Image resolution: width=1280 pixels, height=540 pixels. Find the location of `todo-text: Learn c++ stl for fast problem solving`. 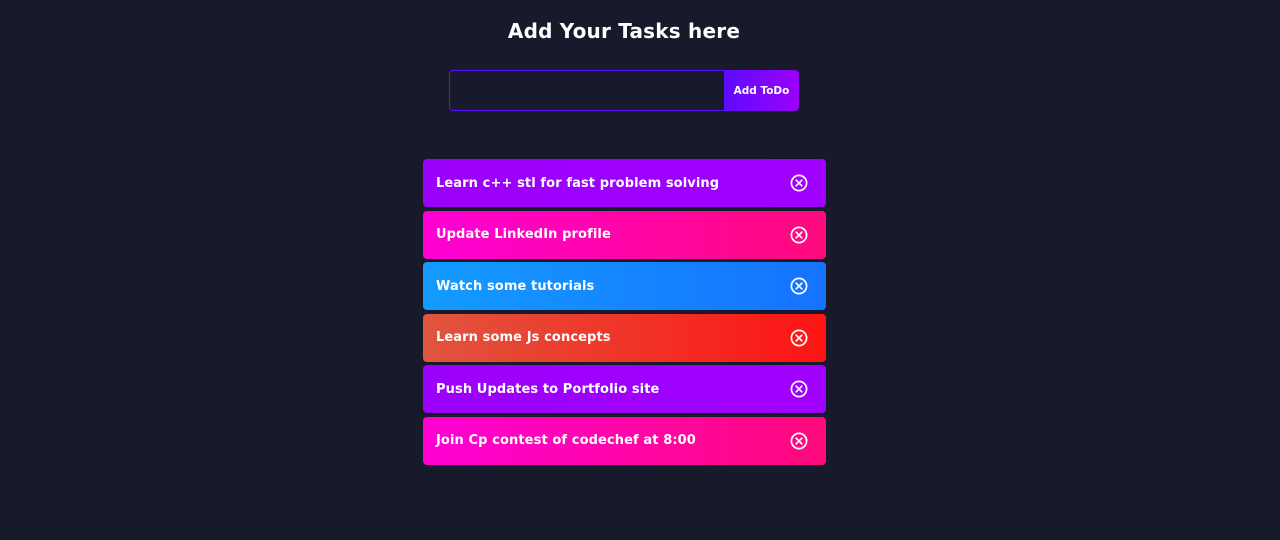

todo-text: Learn c++ stl for fast problem solving is located at coordinates (577, 183).